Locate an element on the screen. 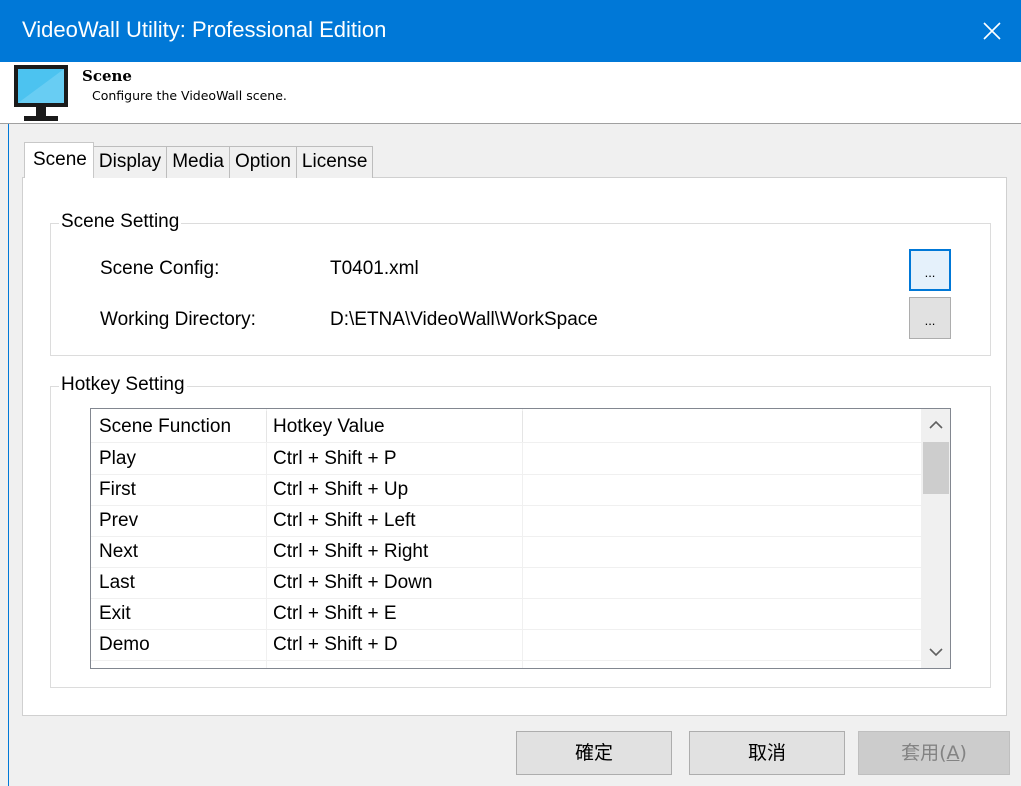  chevron-up-icon is located at coordinates (936, 424).